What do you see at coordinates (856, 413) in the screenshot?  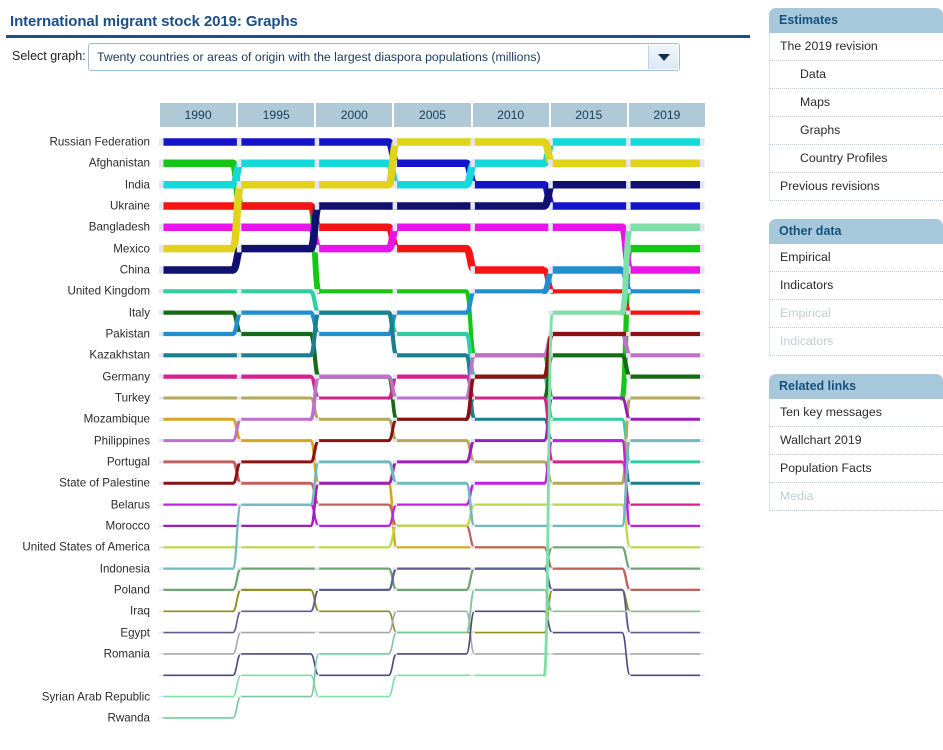 I see `sidebar-item-ten-key-messages: Ten key messages` at bounding box center [856, 413].